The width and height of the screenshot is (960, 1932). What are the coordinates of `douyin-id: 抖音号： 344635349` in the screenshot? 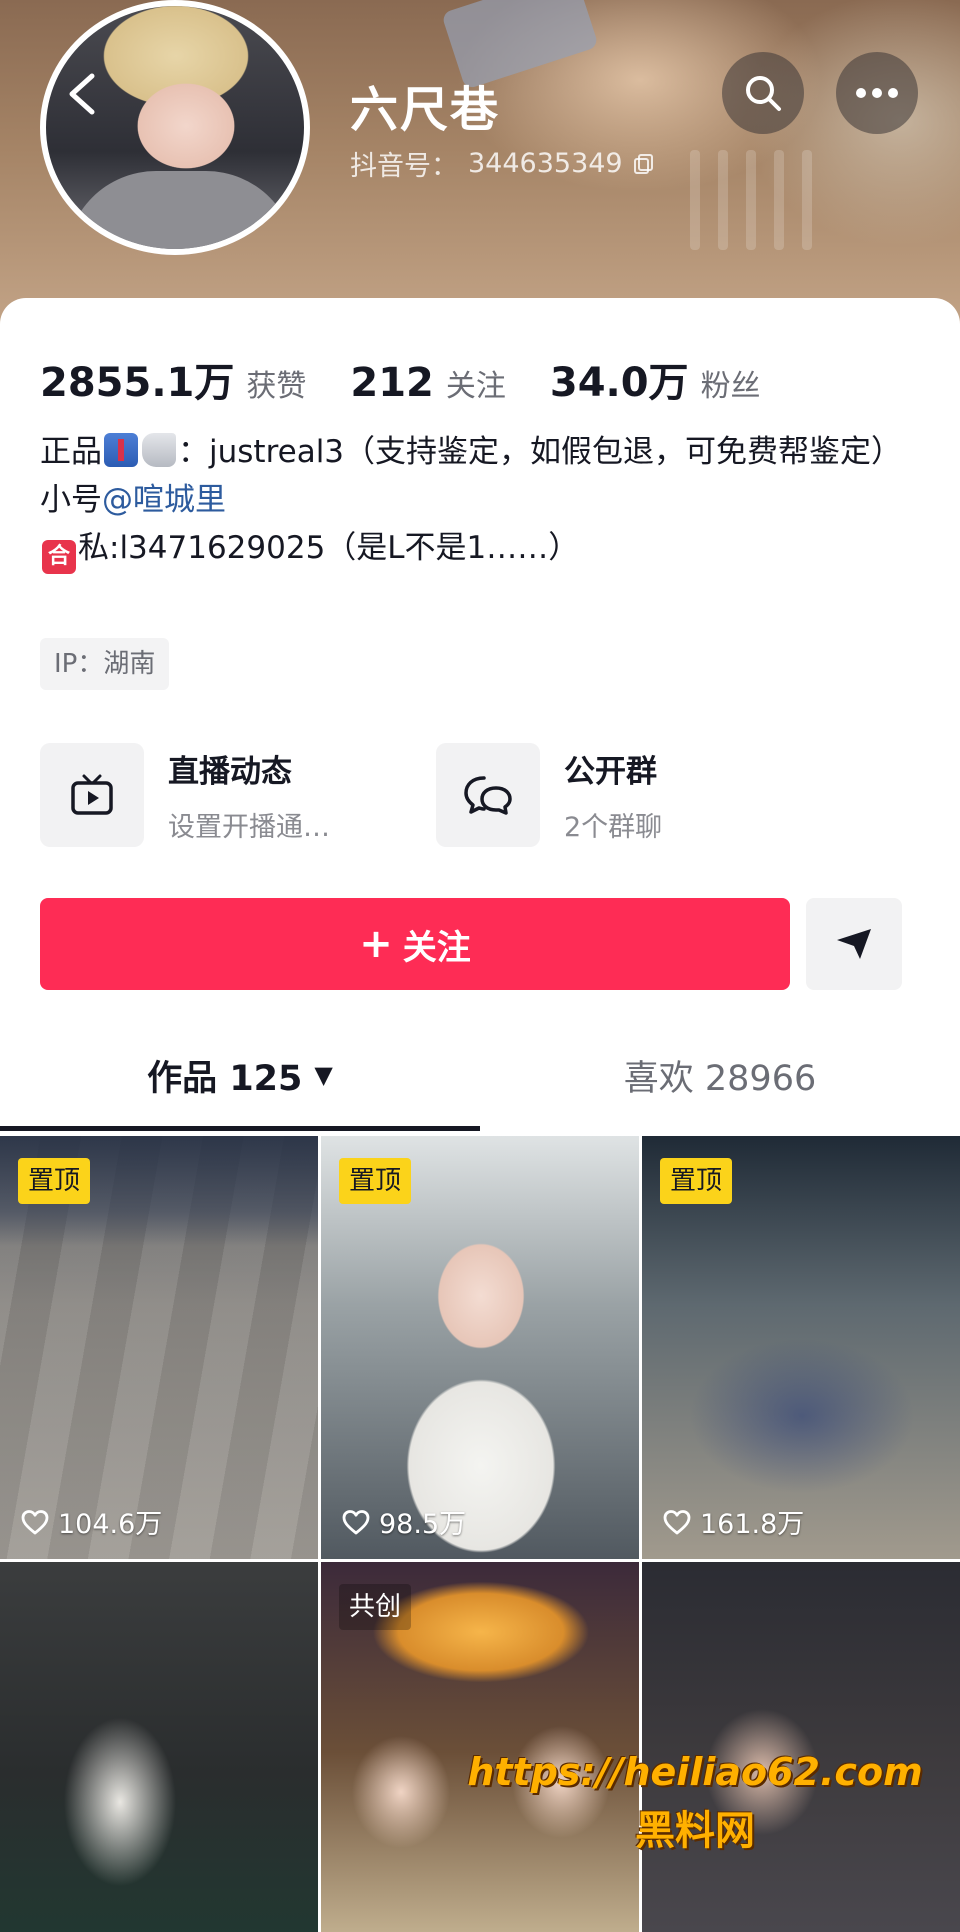 It's located at (502, 163).